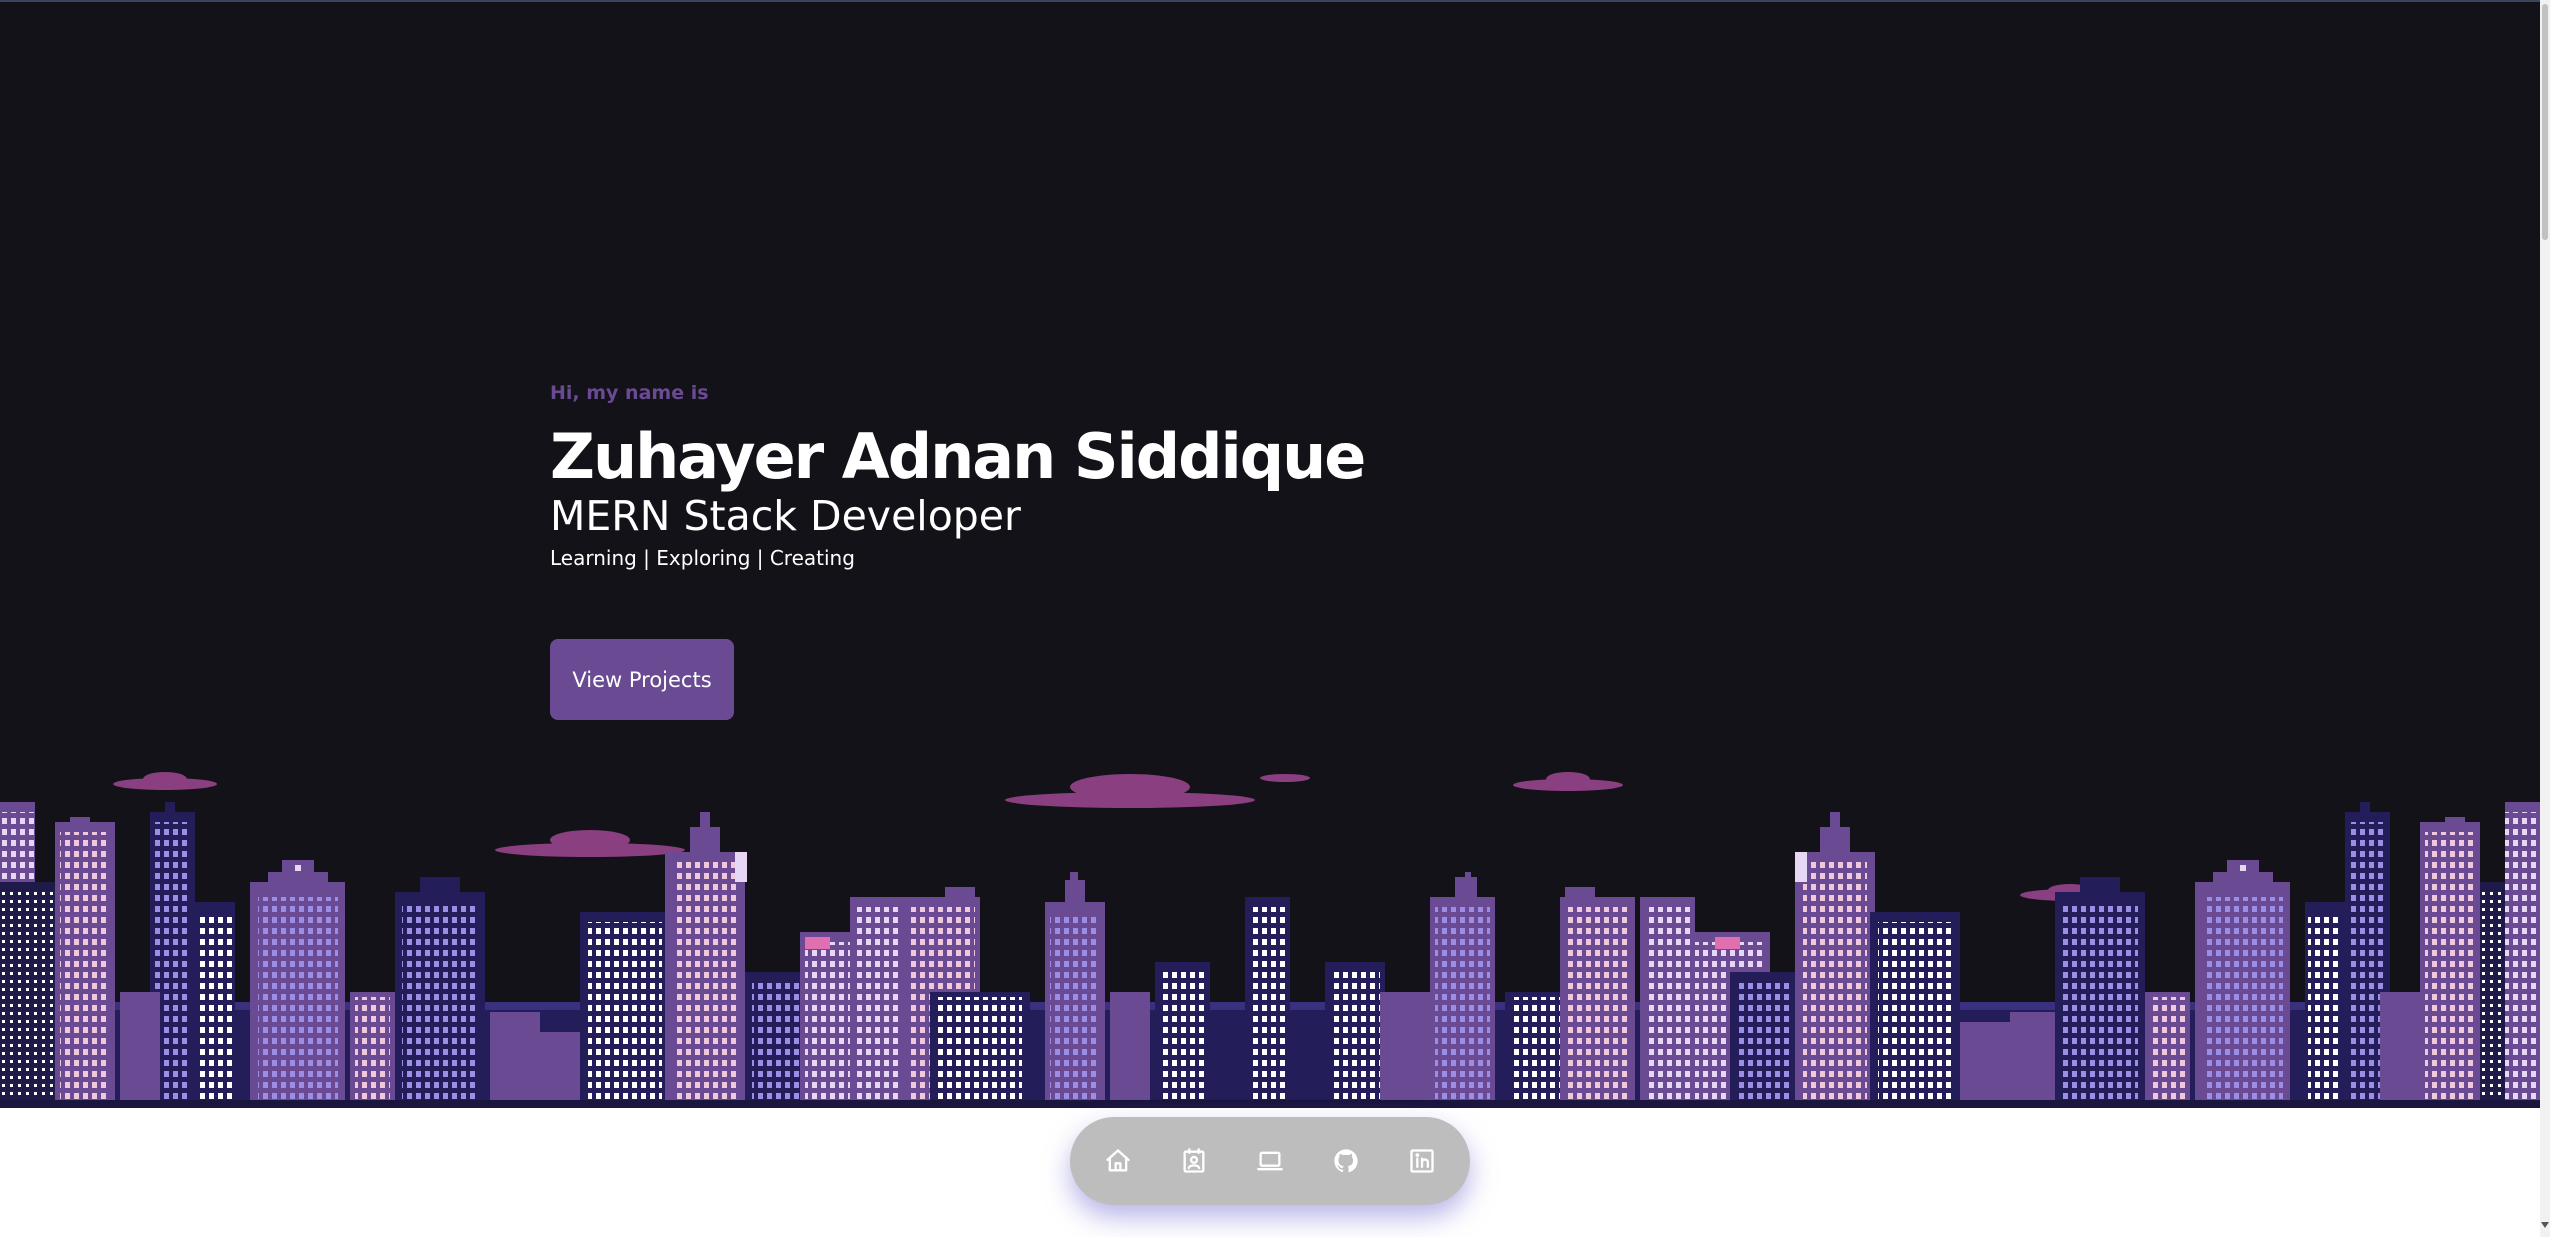  I want to click on github-icon, so click(1346, 1161).